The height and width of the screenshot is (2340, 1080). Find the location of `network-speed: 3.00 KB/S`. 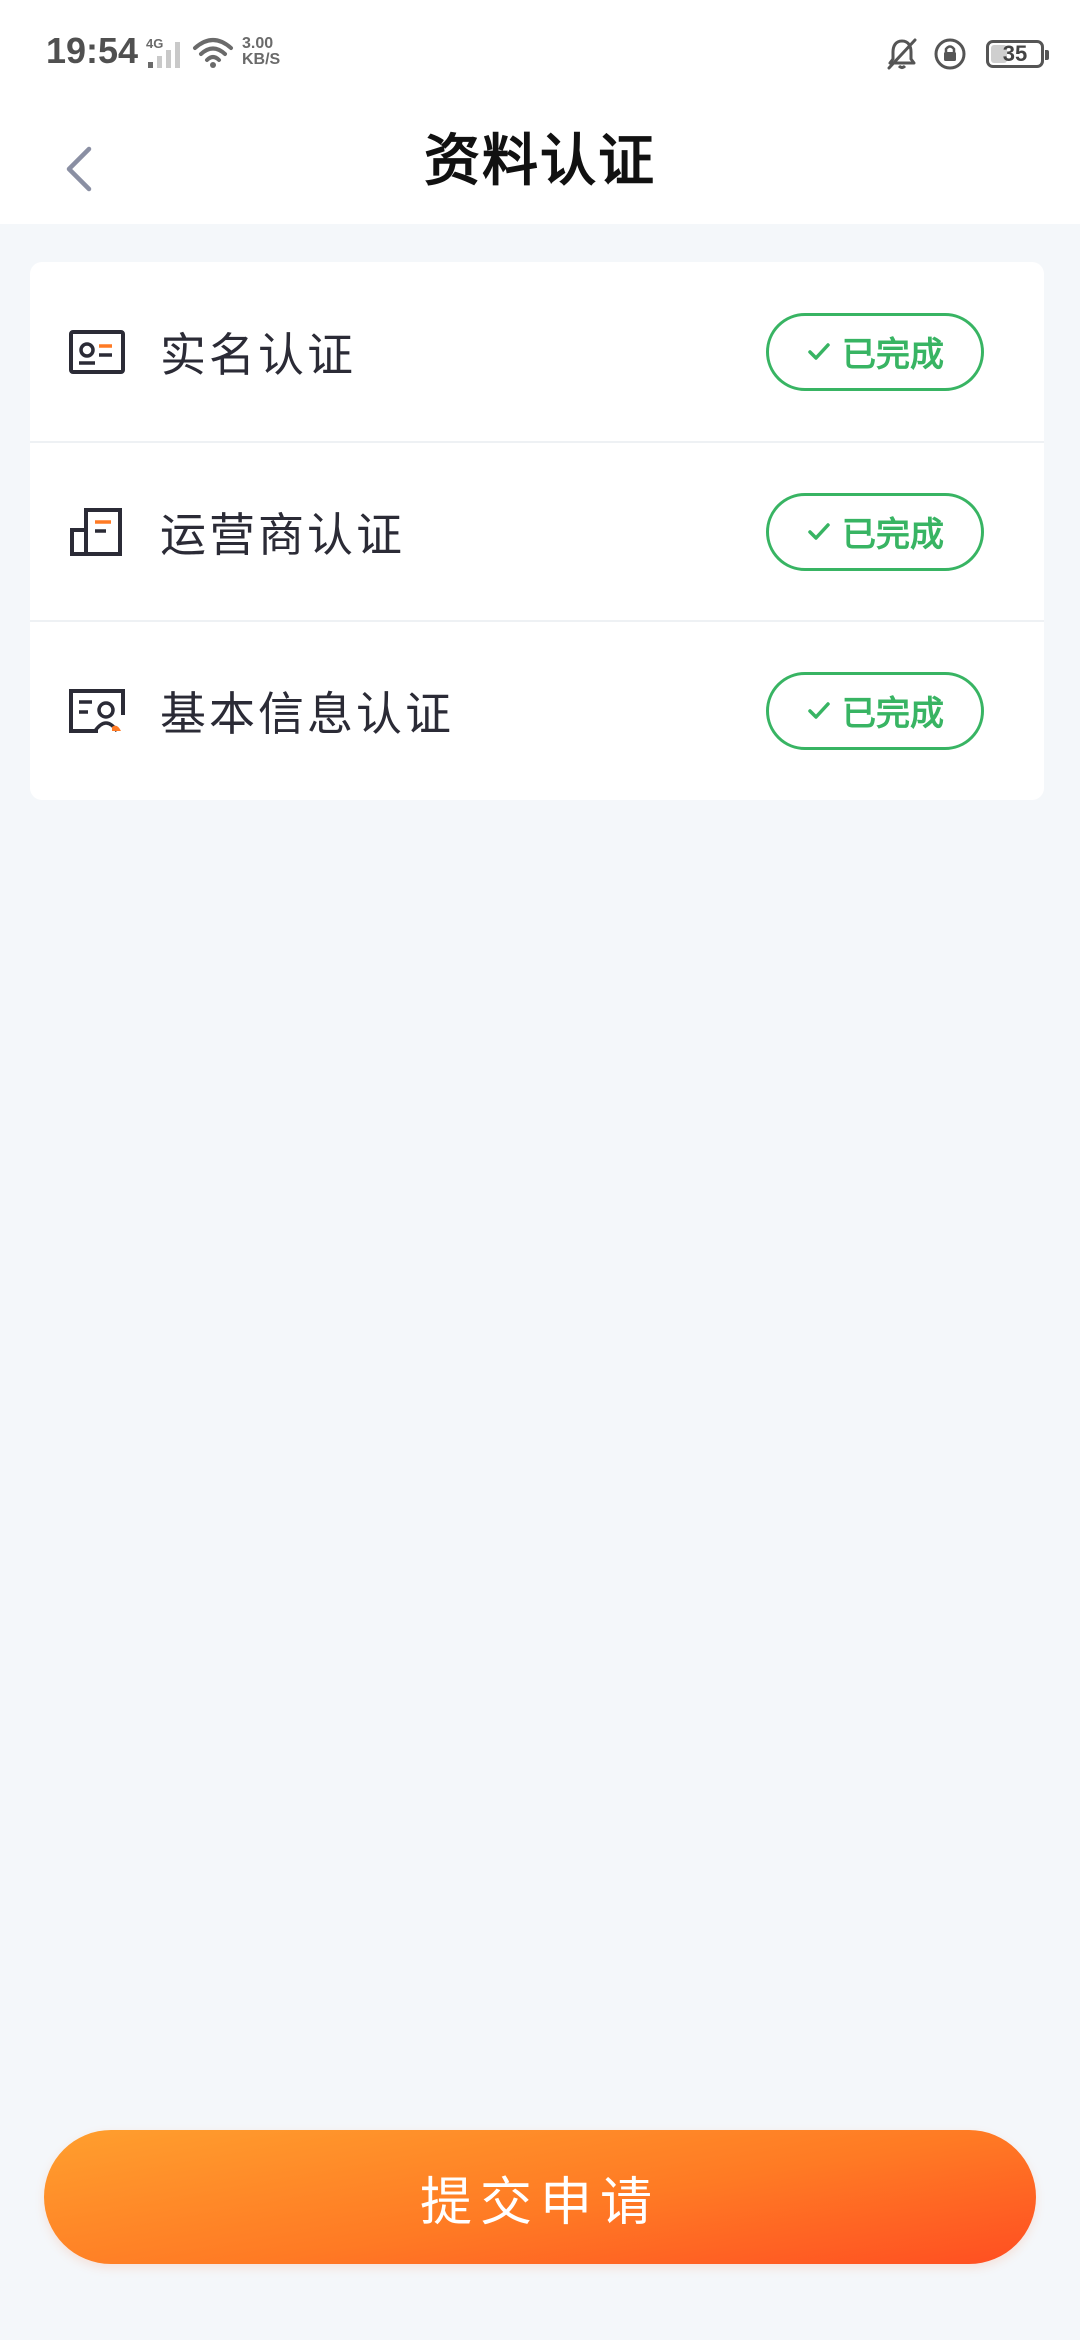

network-speed: 3.00 KB/S is located at coordinates (272, 52).